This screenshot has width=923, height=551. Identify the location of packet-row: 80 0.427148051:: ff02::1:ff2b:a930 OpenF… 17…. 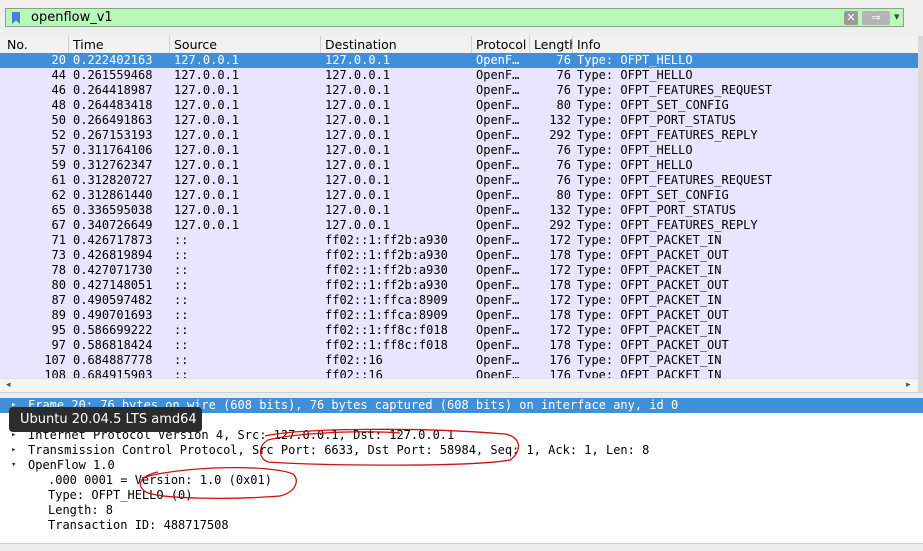
(459, 285).